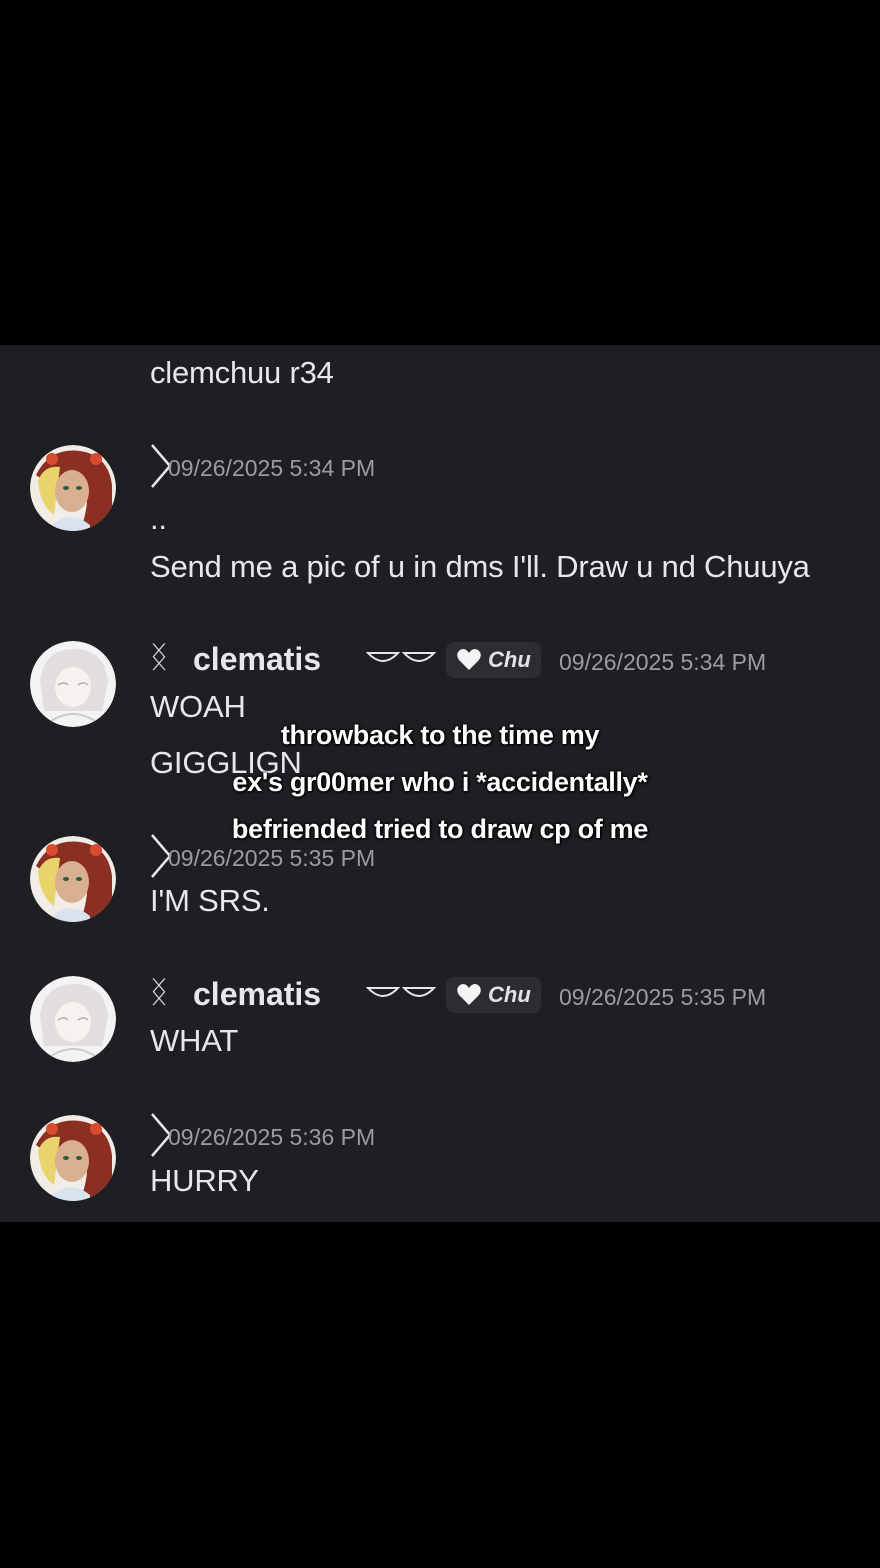  What do you see at coordinates (158, 518) in the screenshot?
I see `message-text: ..` at bounding box center [158, 518].